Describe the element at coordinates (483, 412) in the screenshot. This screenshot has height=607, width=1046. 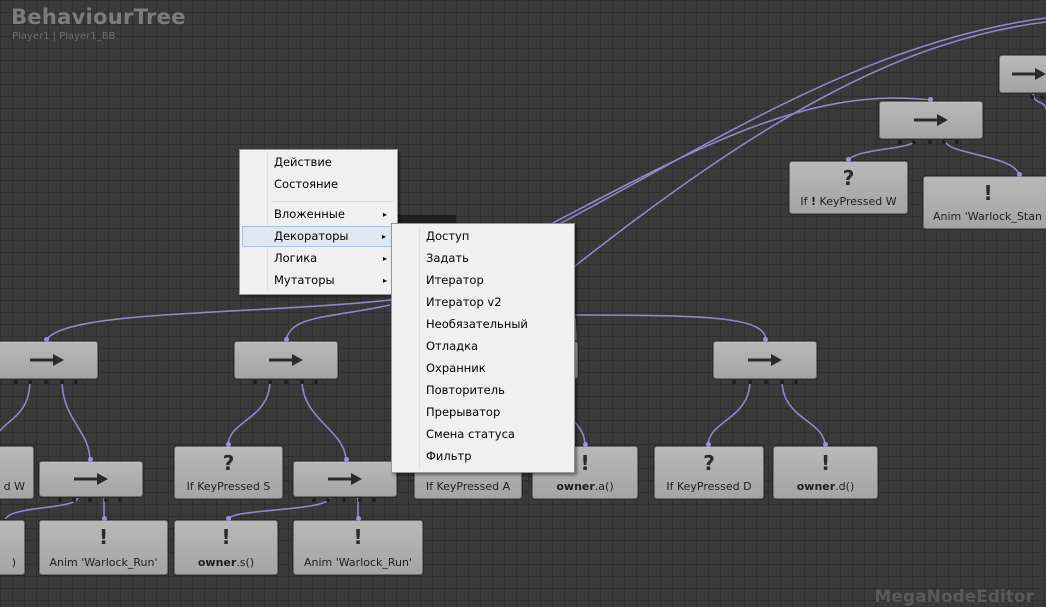
I see `submenu-item-interrupter: Прерыватор` at that location.